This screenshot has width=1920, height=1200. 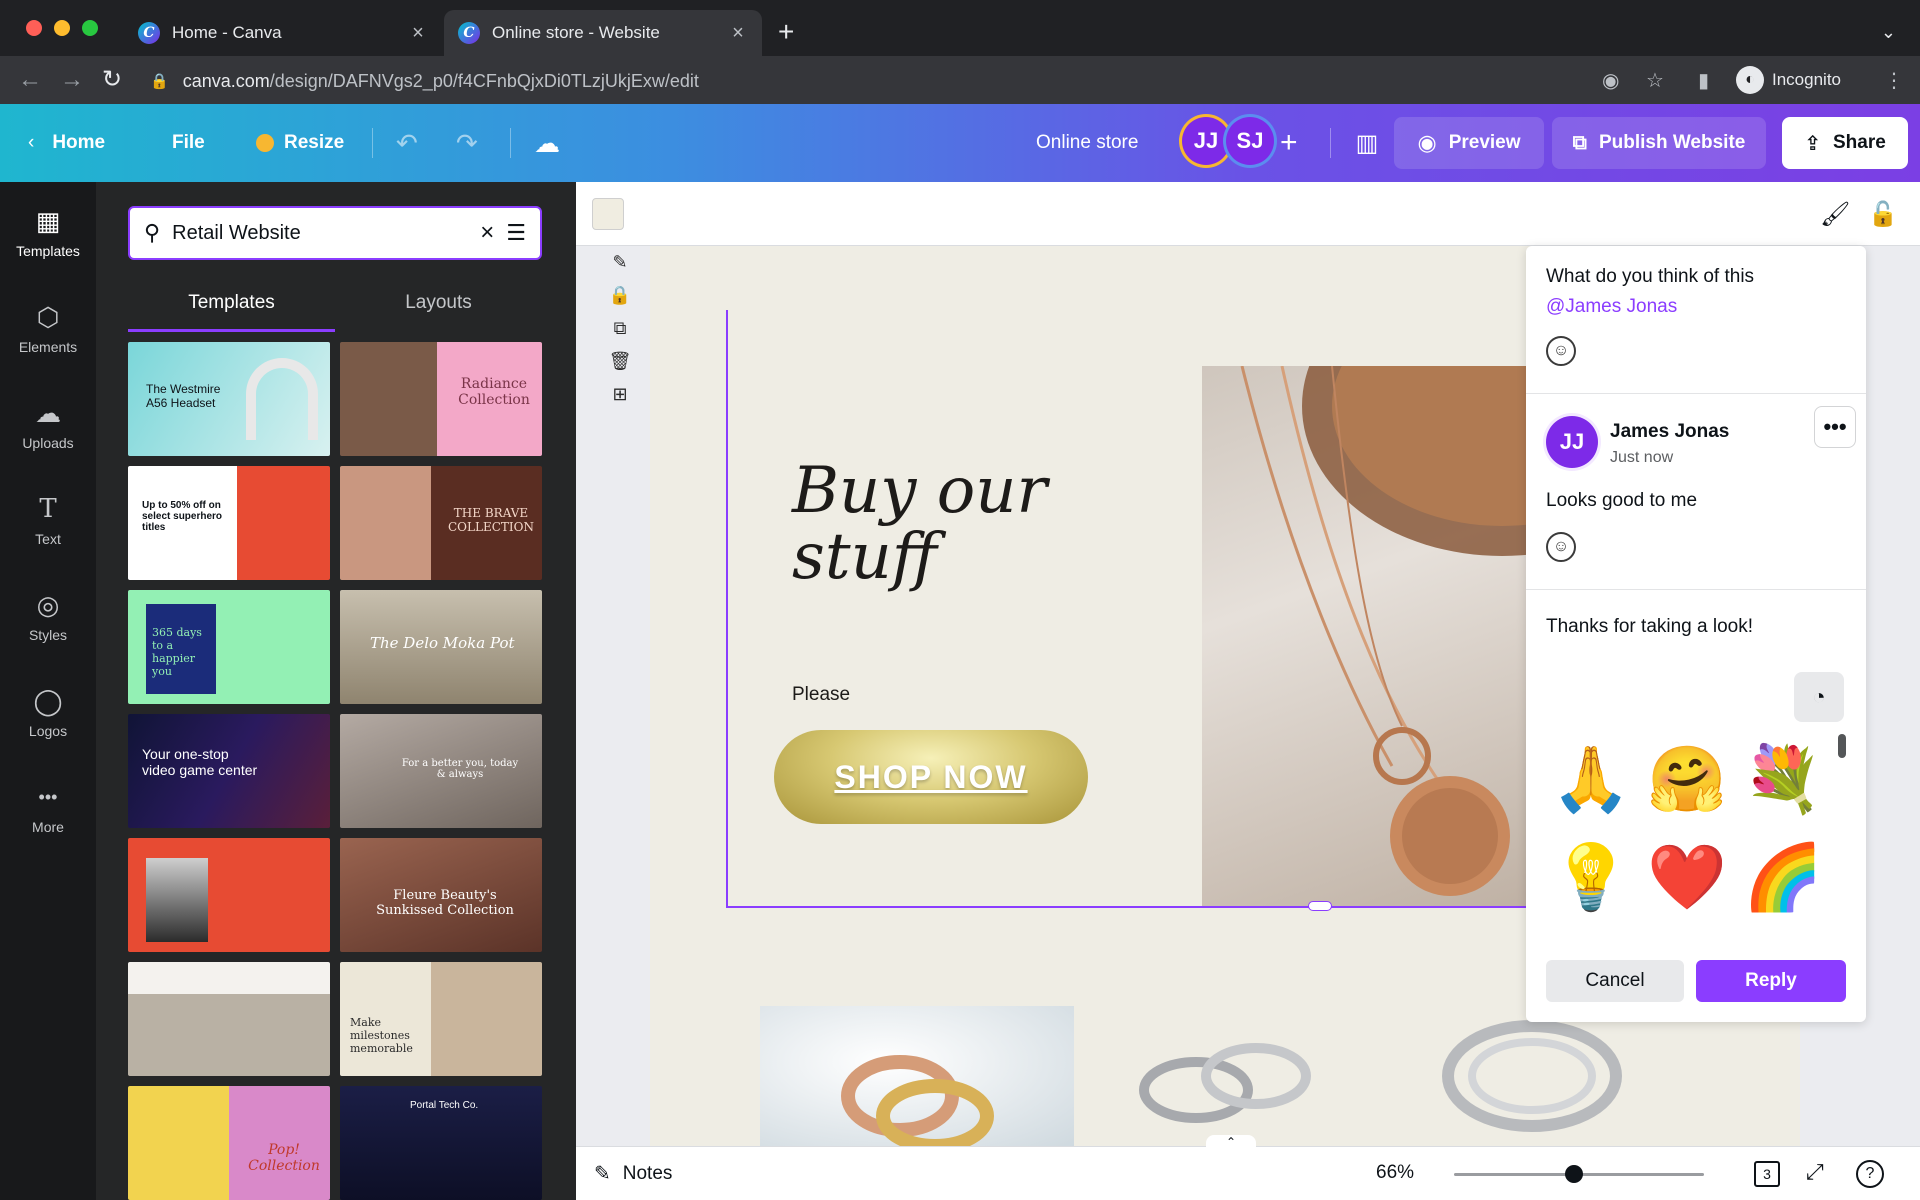 What do you see at coordinates (1659, 143) in the screenshot?
I see `publish-website-button: ⧉ Publish Website` at bounding box center [1659, 143].